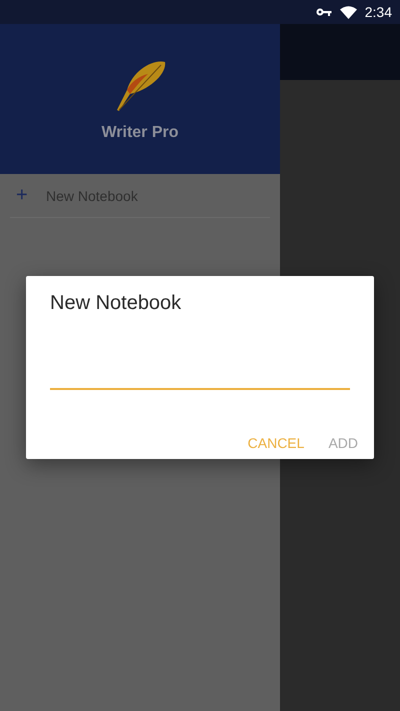 The height and width of the screenshot is (711, 400). Describe the element at coordinates (140, 133) in the screenshot. I see `app-name: Writer Pro` at that location.